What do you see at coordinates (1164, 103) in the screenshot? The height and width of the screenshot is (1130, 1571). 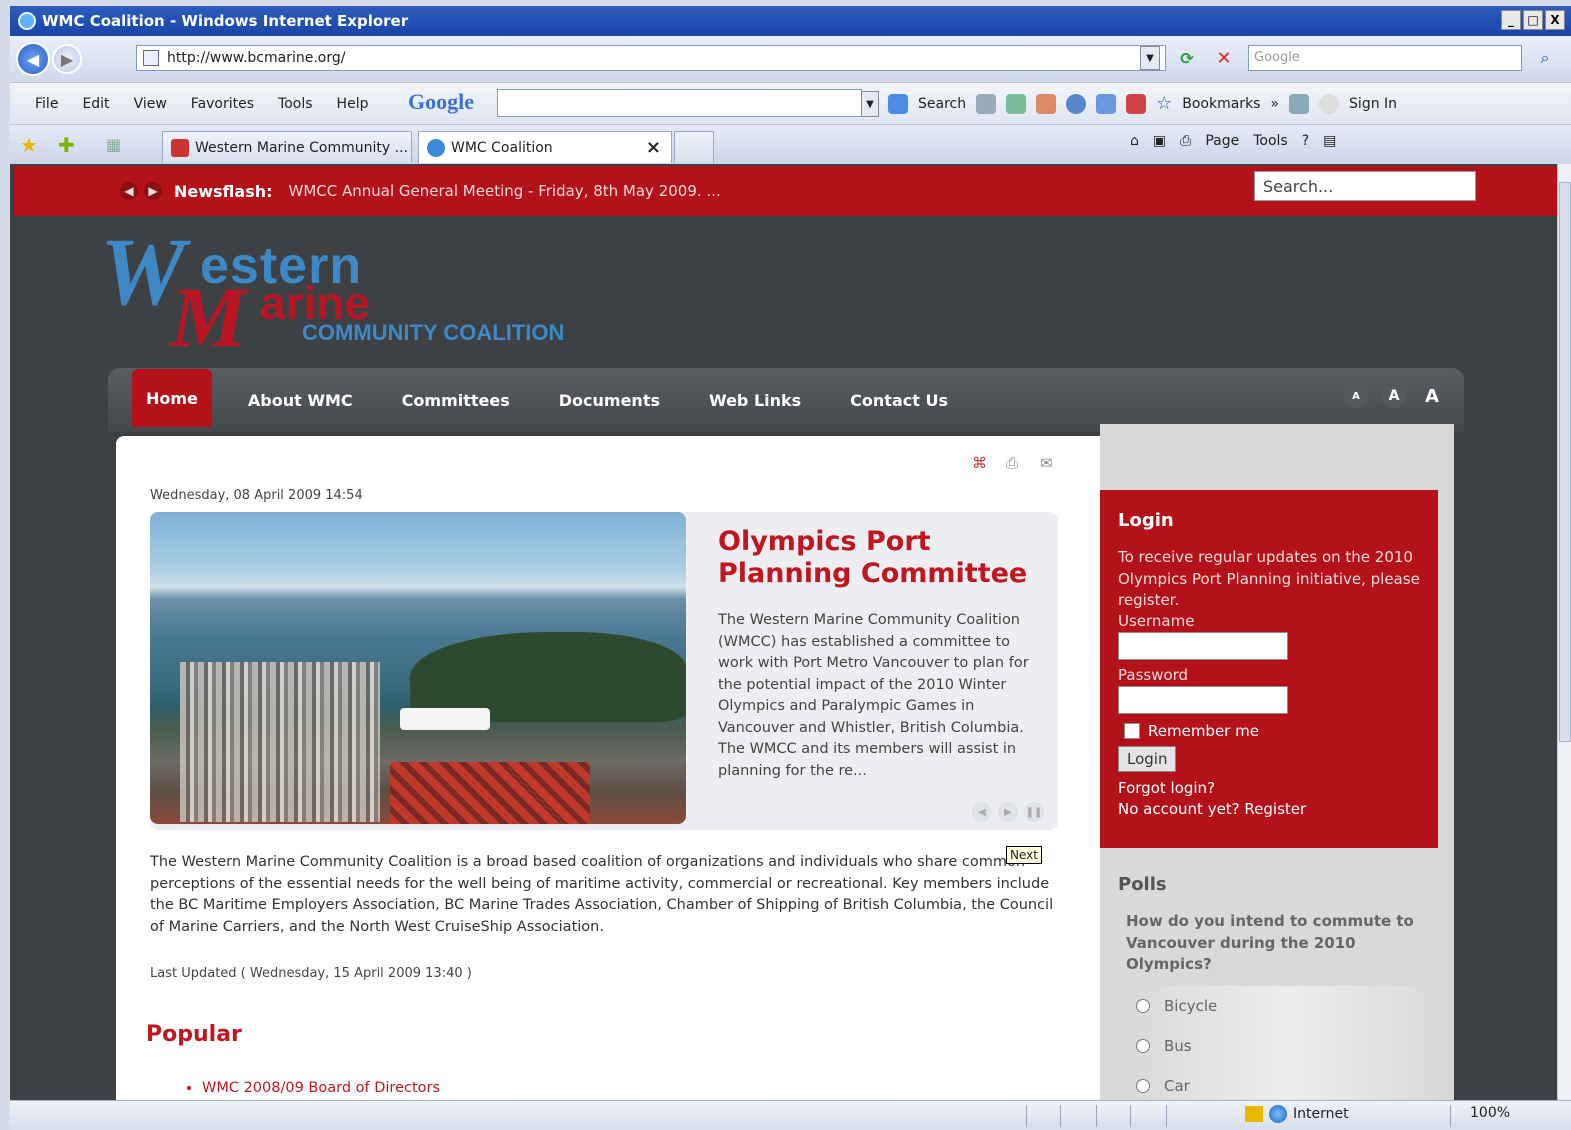 I see `star-icon: ☆` at bounding box center [1164, 103].